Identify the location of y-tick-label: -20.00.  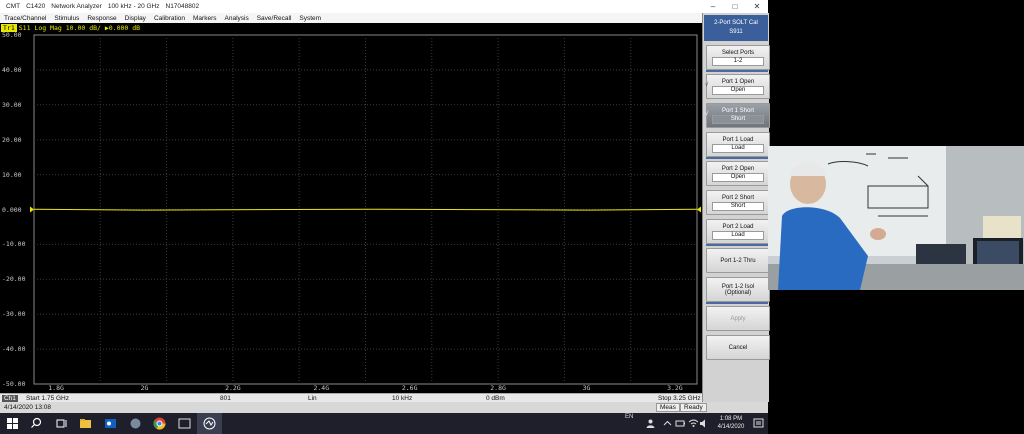
(14, 279).